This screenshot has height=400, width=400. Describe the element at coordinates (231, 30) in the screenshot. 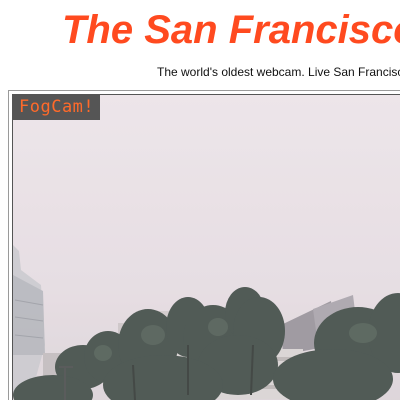

I see `page-title: The San Francisco` at that location.